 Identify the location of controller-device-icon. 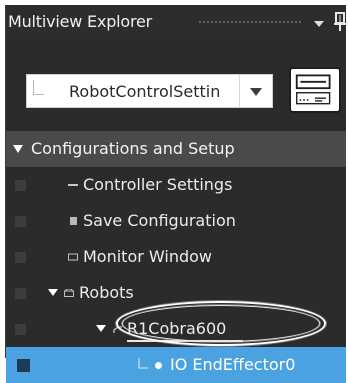
(315, 90).